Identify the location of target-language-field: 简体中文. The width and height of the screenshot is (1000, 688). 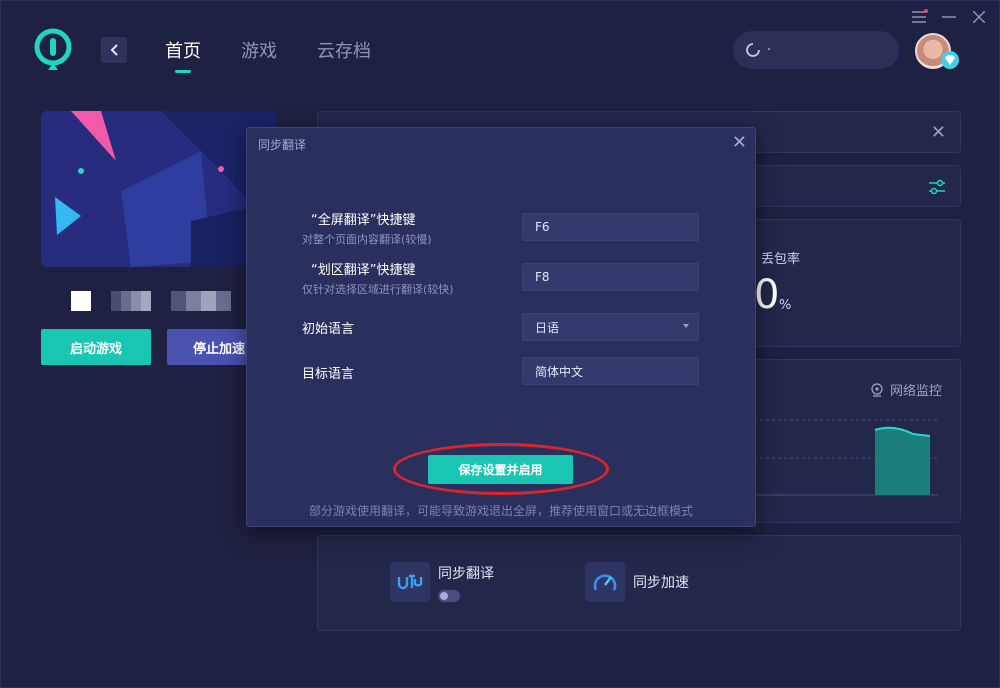
(610, 371).